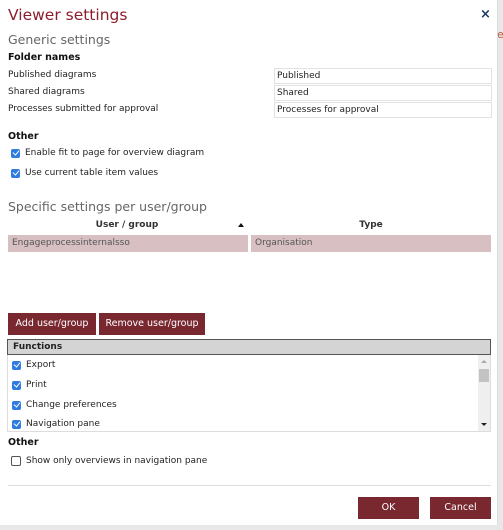 Image resolution: width=503 pixels, height=530 pixels. I want to click on published-diagrams-input: Published, so click(383, 76).